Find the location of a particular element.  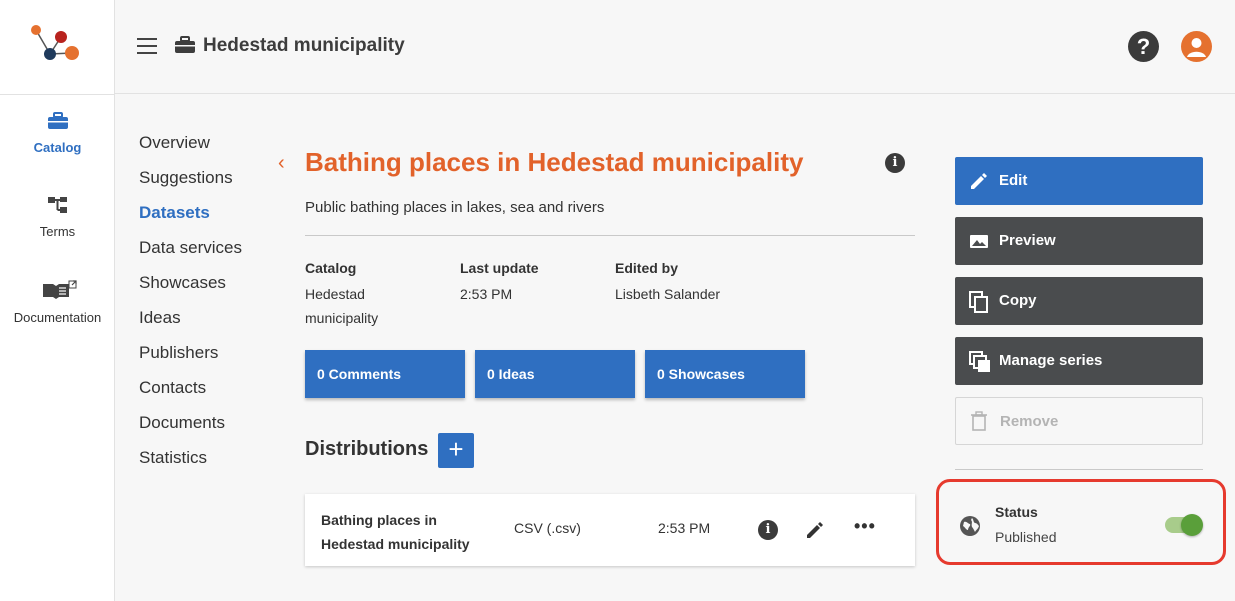

trash-icon is located at coordinates (979, 421).